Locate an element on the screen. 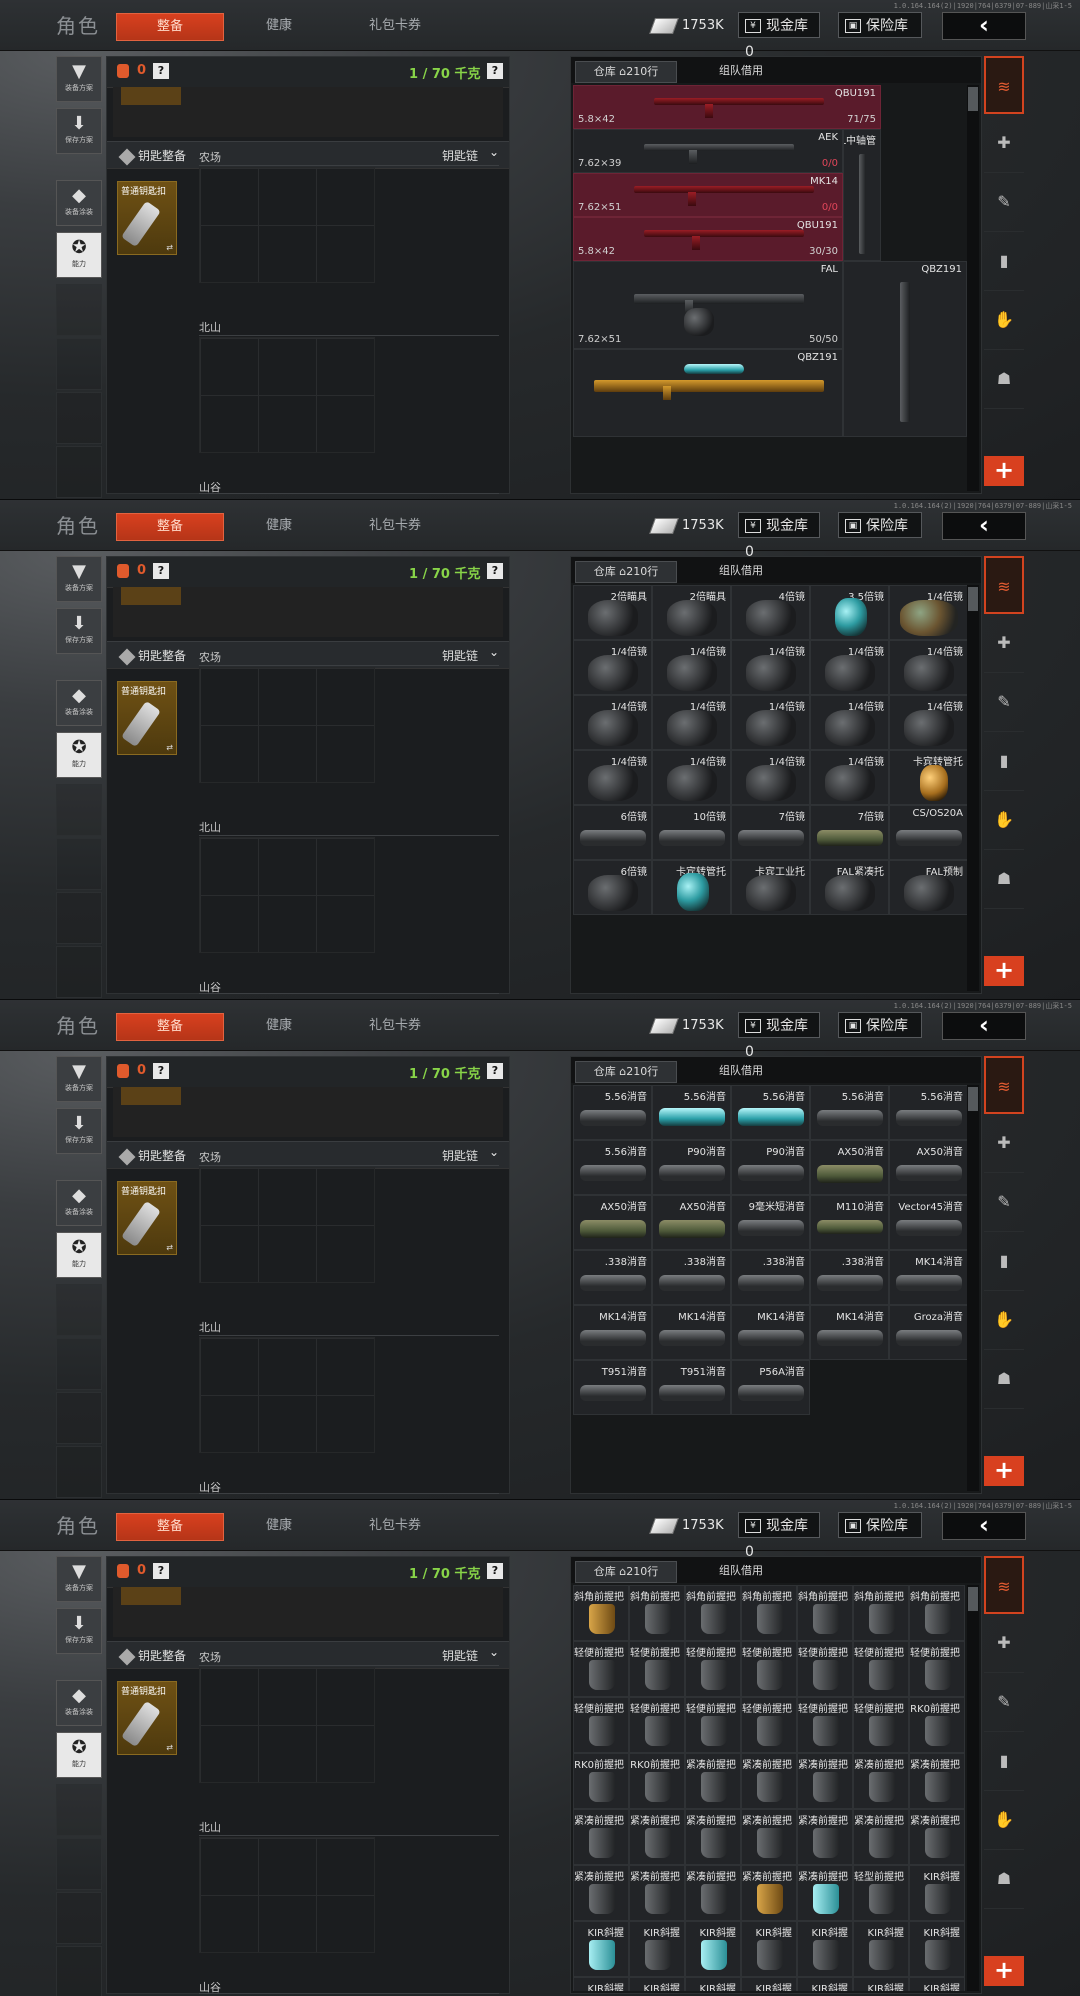 The image size is (1080, 1996). tab-health: 健康 is located at coordinates (279, 526).